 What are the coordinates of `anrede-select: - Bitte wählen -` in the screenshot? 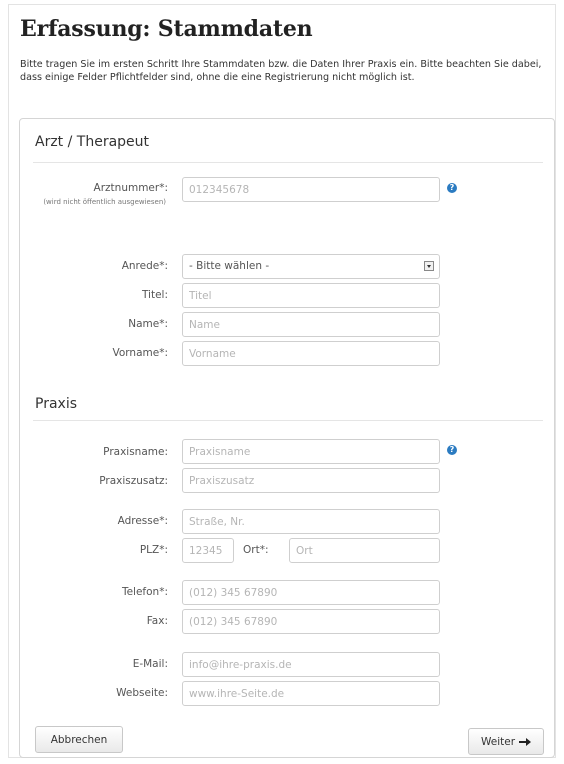 It's located at (311, 266).